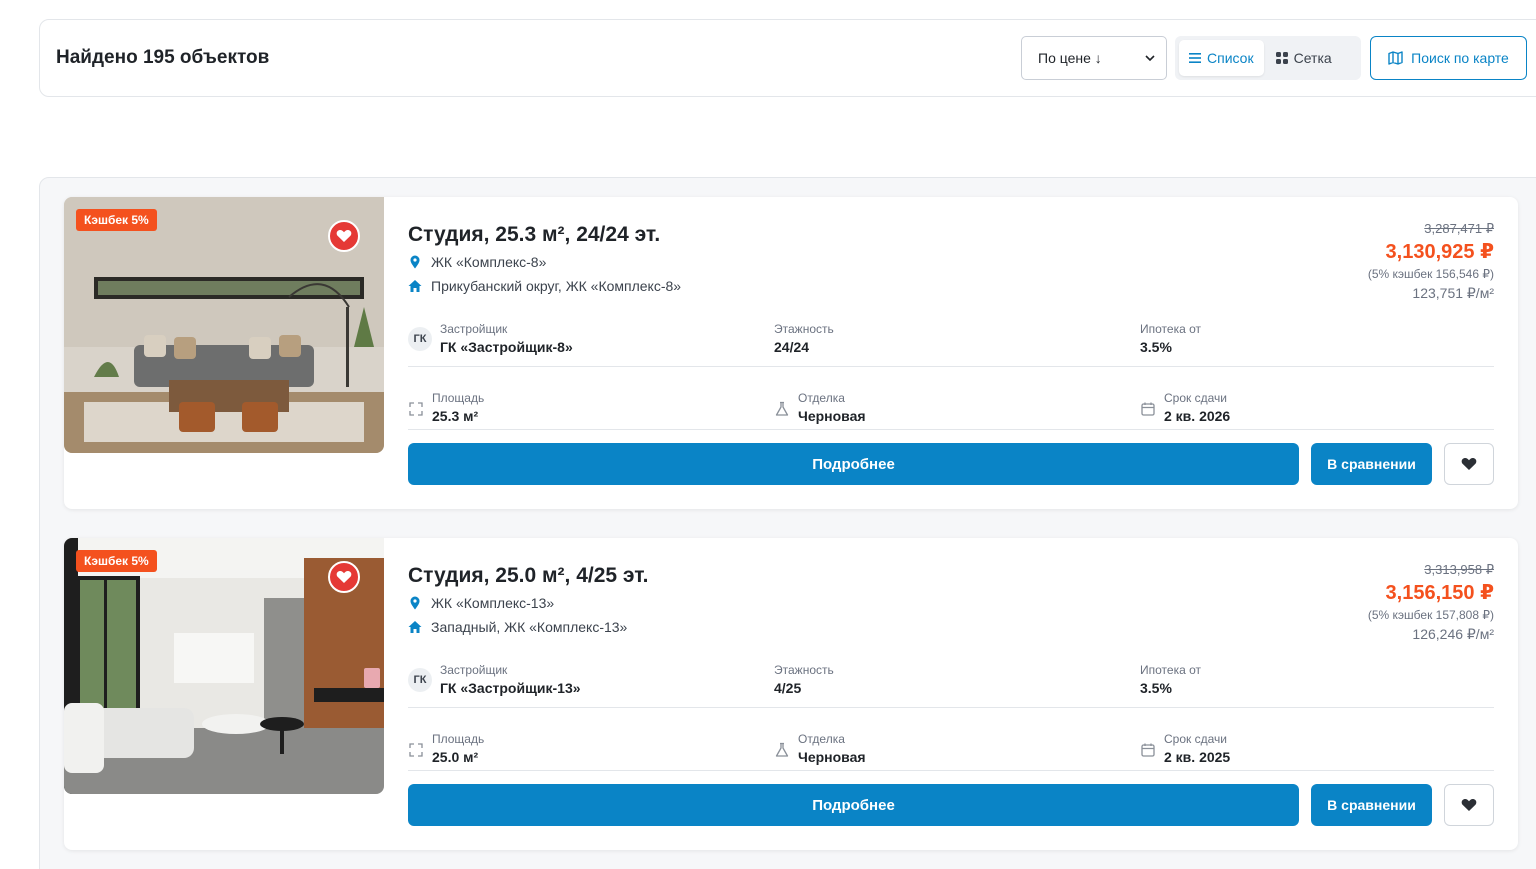 Image resolution: width=1536 pixels, height=869 pixels. Describe the element at coordinates (1197, 757) in the screenshot. I see `spec-value: 2 кв. 2025` at that location.